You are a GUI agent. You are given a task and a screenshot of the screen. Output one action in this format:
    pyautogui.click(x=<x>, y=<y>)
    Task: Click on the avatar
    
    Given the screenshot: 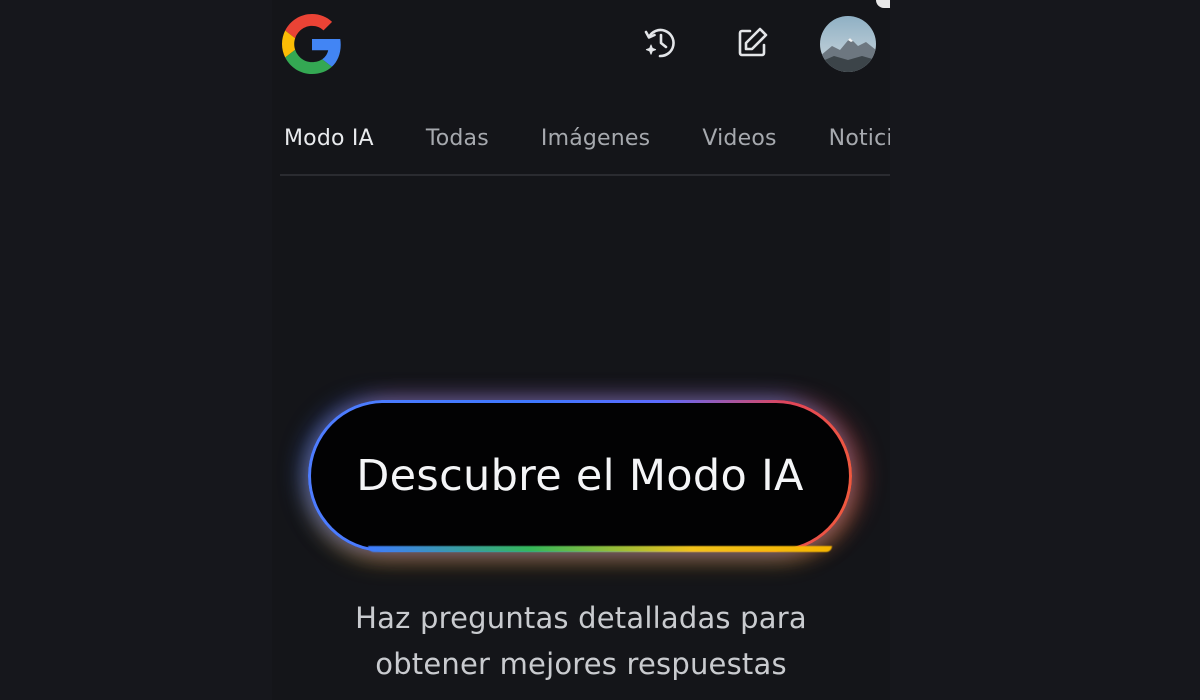 What is the action you would take?
    pyautogui.click(x=848, y=44)
    